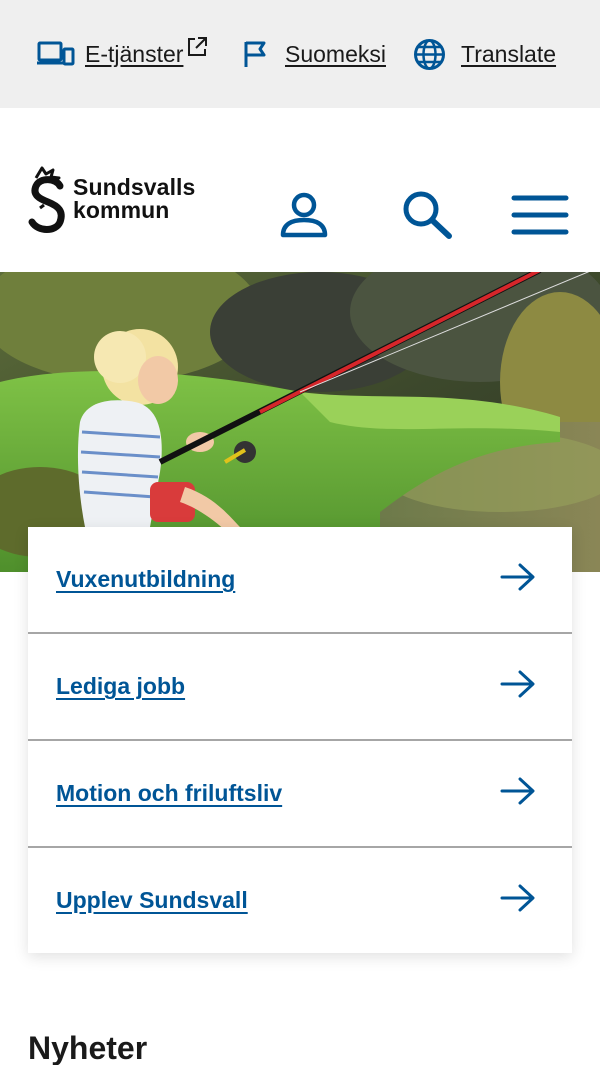 This screenshot has height=1065, width=600. Describe the element at coordinates (256, 54) in the screenshot. I see `flag-icon` at that location.